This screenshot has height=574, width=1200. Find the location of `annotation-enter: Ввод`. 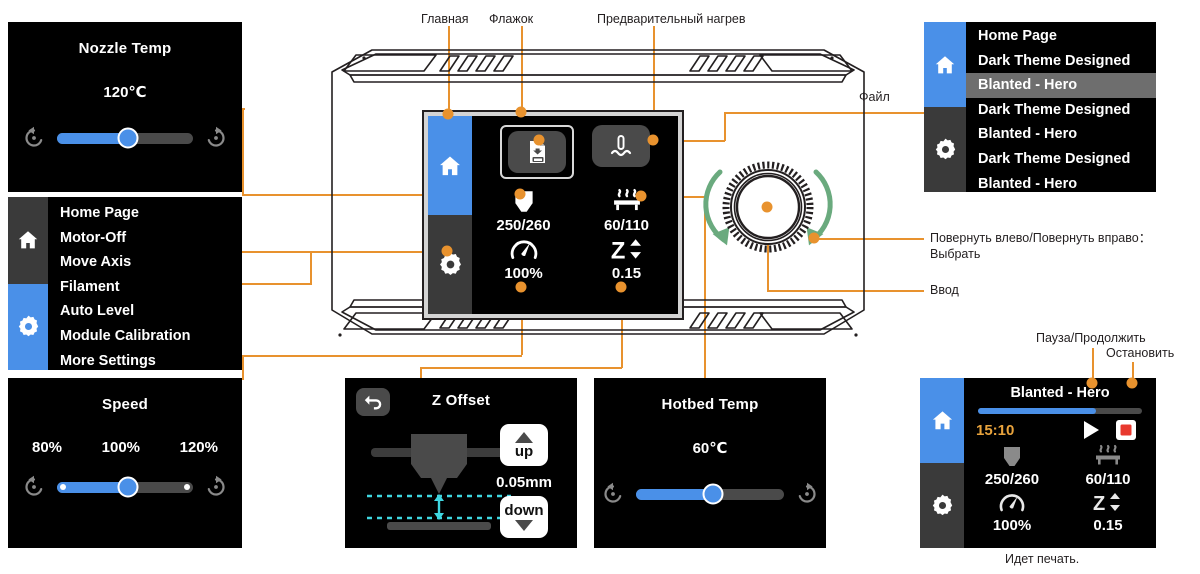

annotation-enter: Ввод is located at coordinates (944, 290).